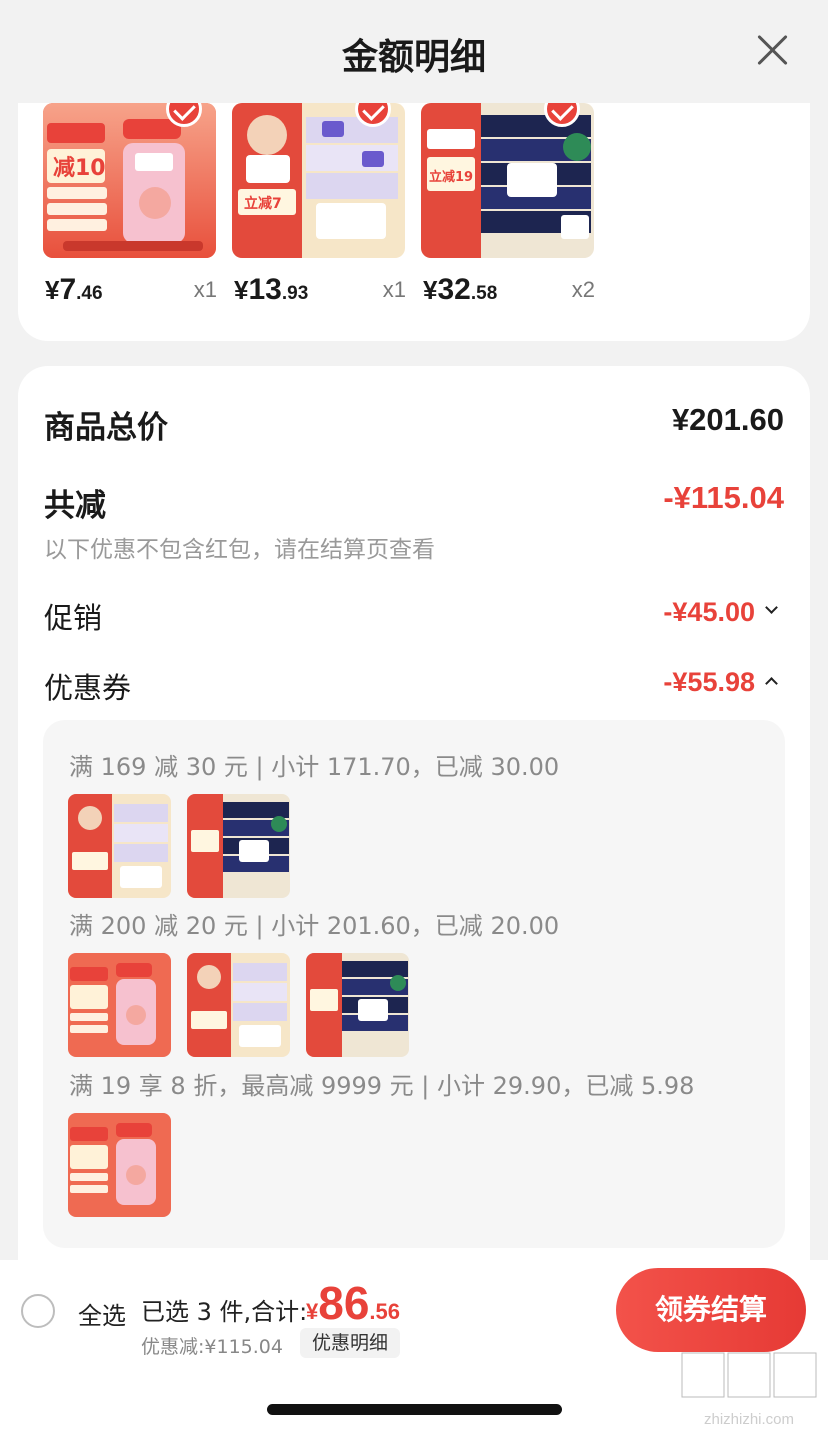 The height and width of the screenshot is (1432, 828). I want to click on svg-text: 减10, so click(79, 168).